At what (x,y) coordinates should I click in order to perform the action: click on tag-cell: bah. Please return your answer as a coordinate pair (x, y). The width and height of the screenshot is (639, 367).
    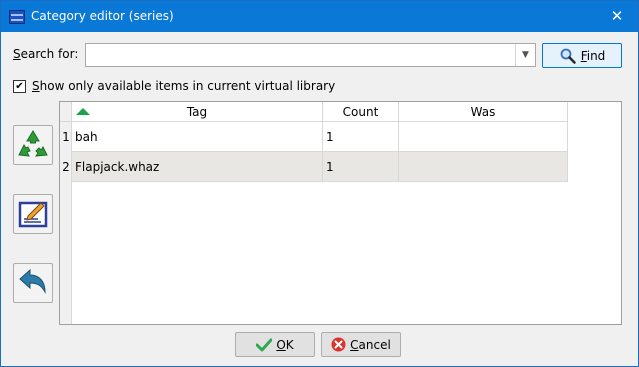
    Looking at the image, I should click on (197, 137).